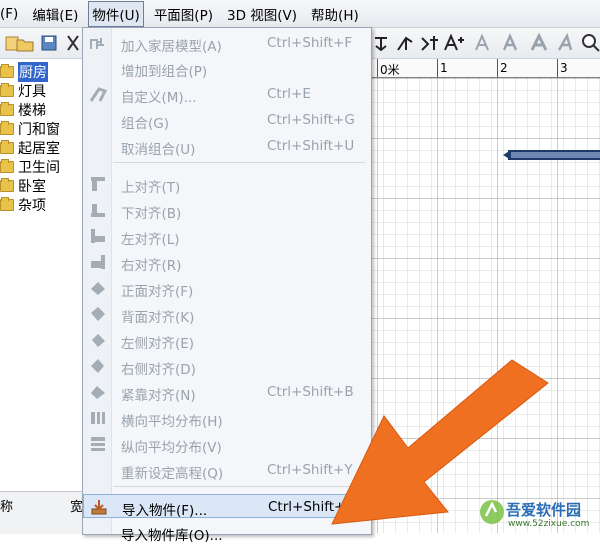 Image resolution: width=600 pixels, height=544 pixels. Describe the element at coordinates (564, 68) in the screenshot. I see `ruler-label: 3` at that location.